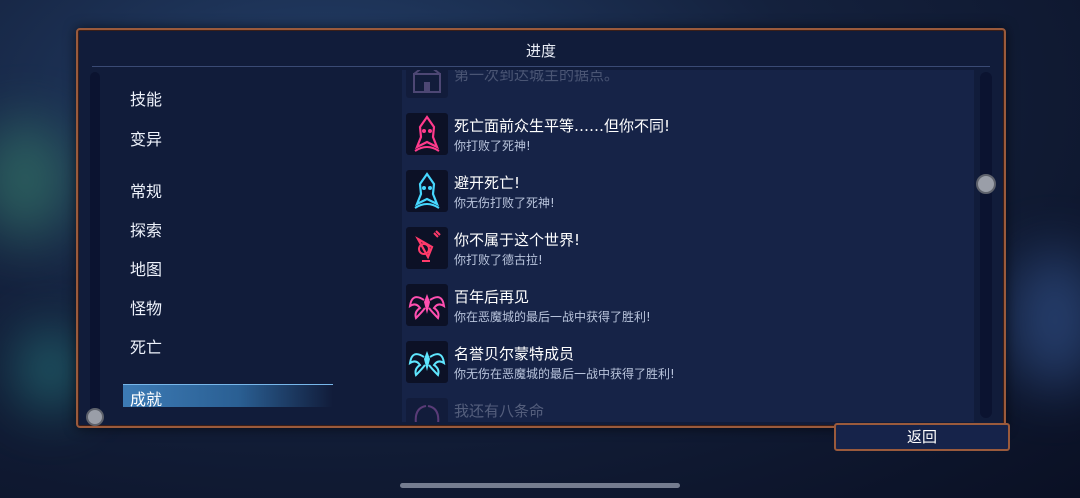 Image resolution: width=1080 pixels, height=498 pixels. I want to click on death-skull-cyan-icon, so click(427, 191).